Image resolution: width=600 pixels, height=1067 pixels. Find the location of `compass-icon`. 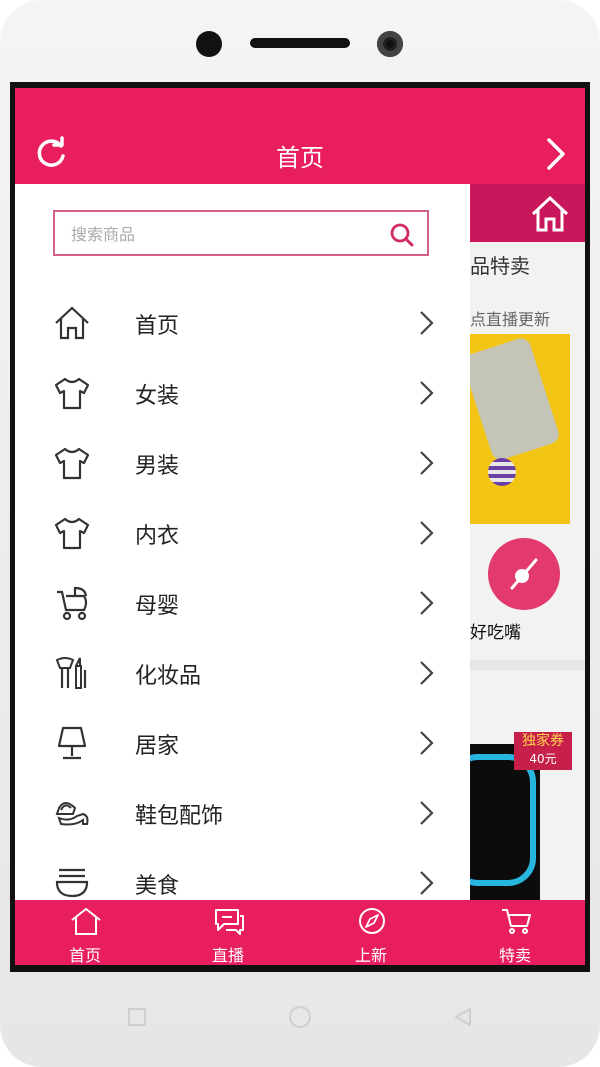

compass-icon is located at coordinates (372, 921).